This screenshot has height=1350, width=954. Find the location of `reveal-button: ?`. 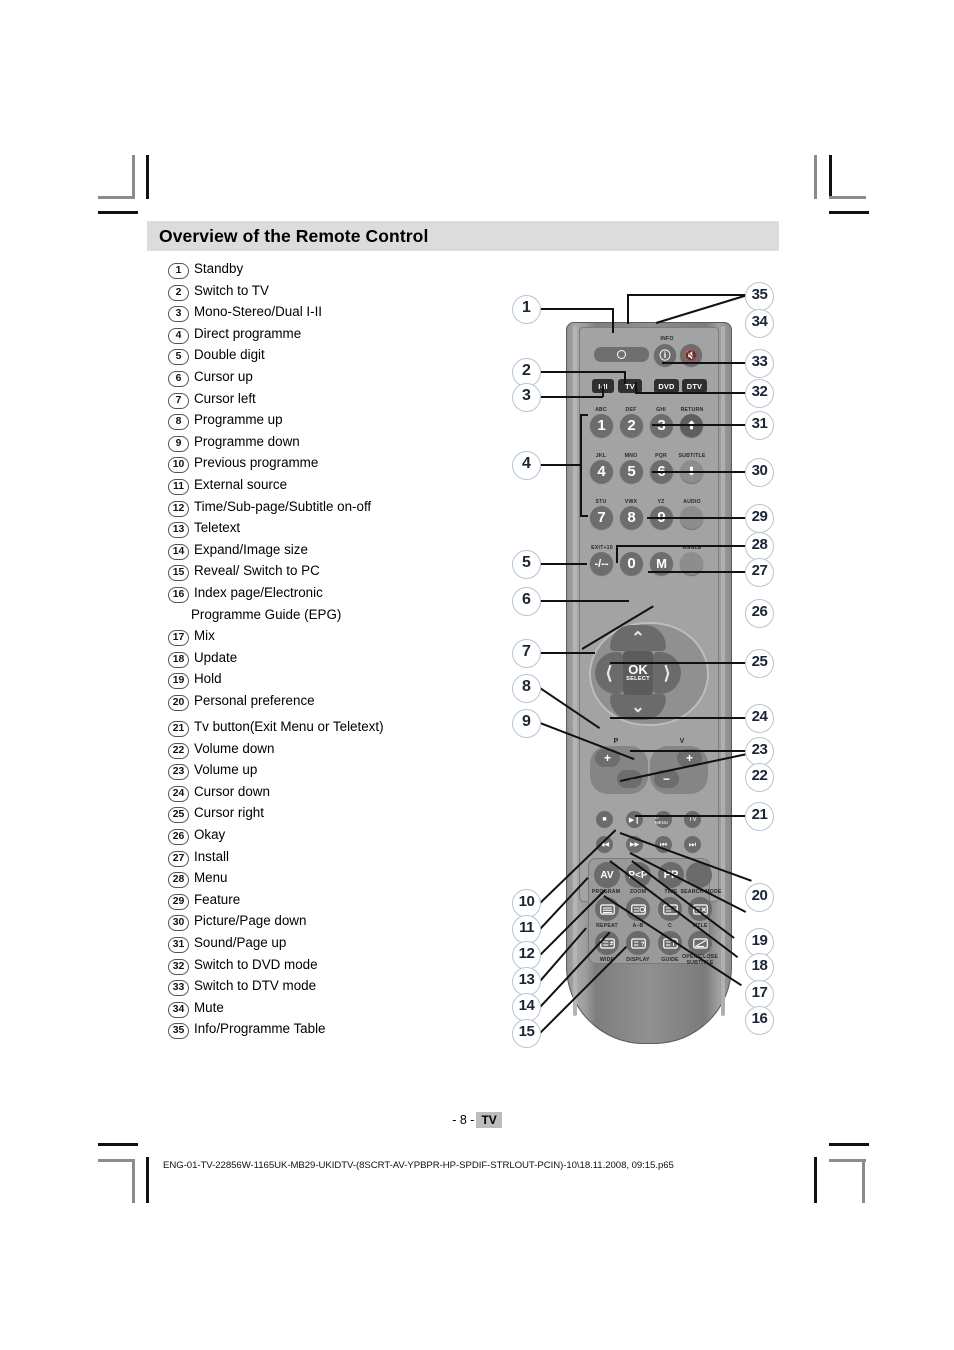

reveal-button: ? is located at coordinates (638, 943).